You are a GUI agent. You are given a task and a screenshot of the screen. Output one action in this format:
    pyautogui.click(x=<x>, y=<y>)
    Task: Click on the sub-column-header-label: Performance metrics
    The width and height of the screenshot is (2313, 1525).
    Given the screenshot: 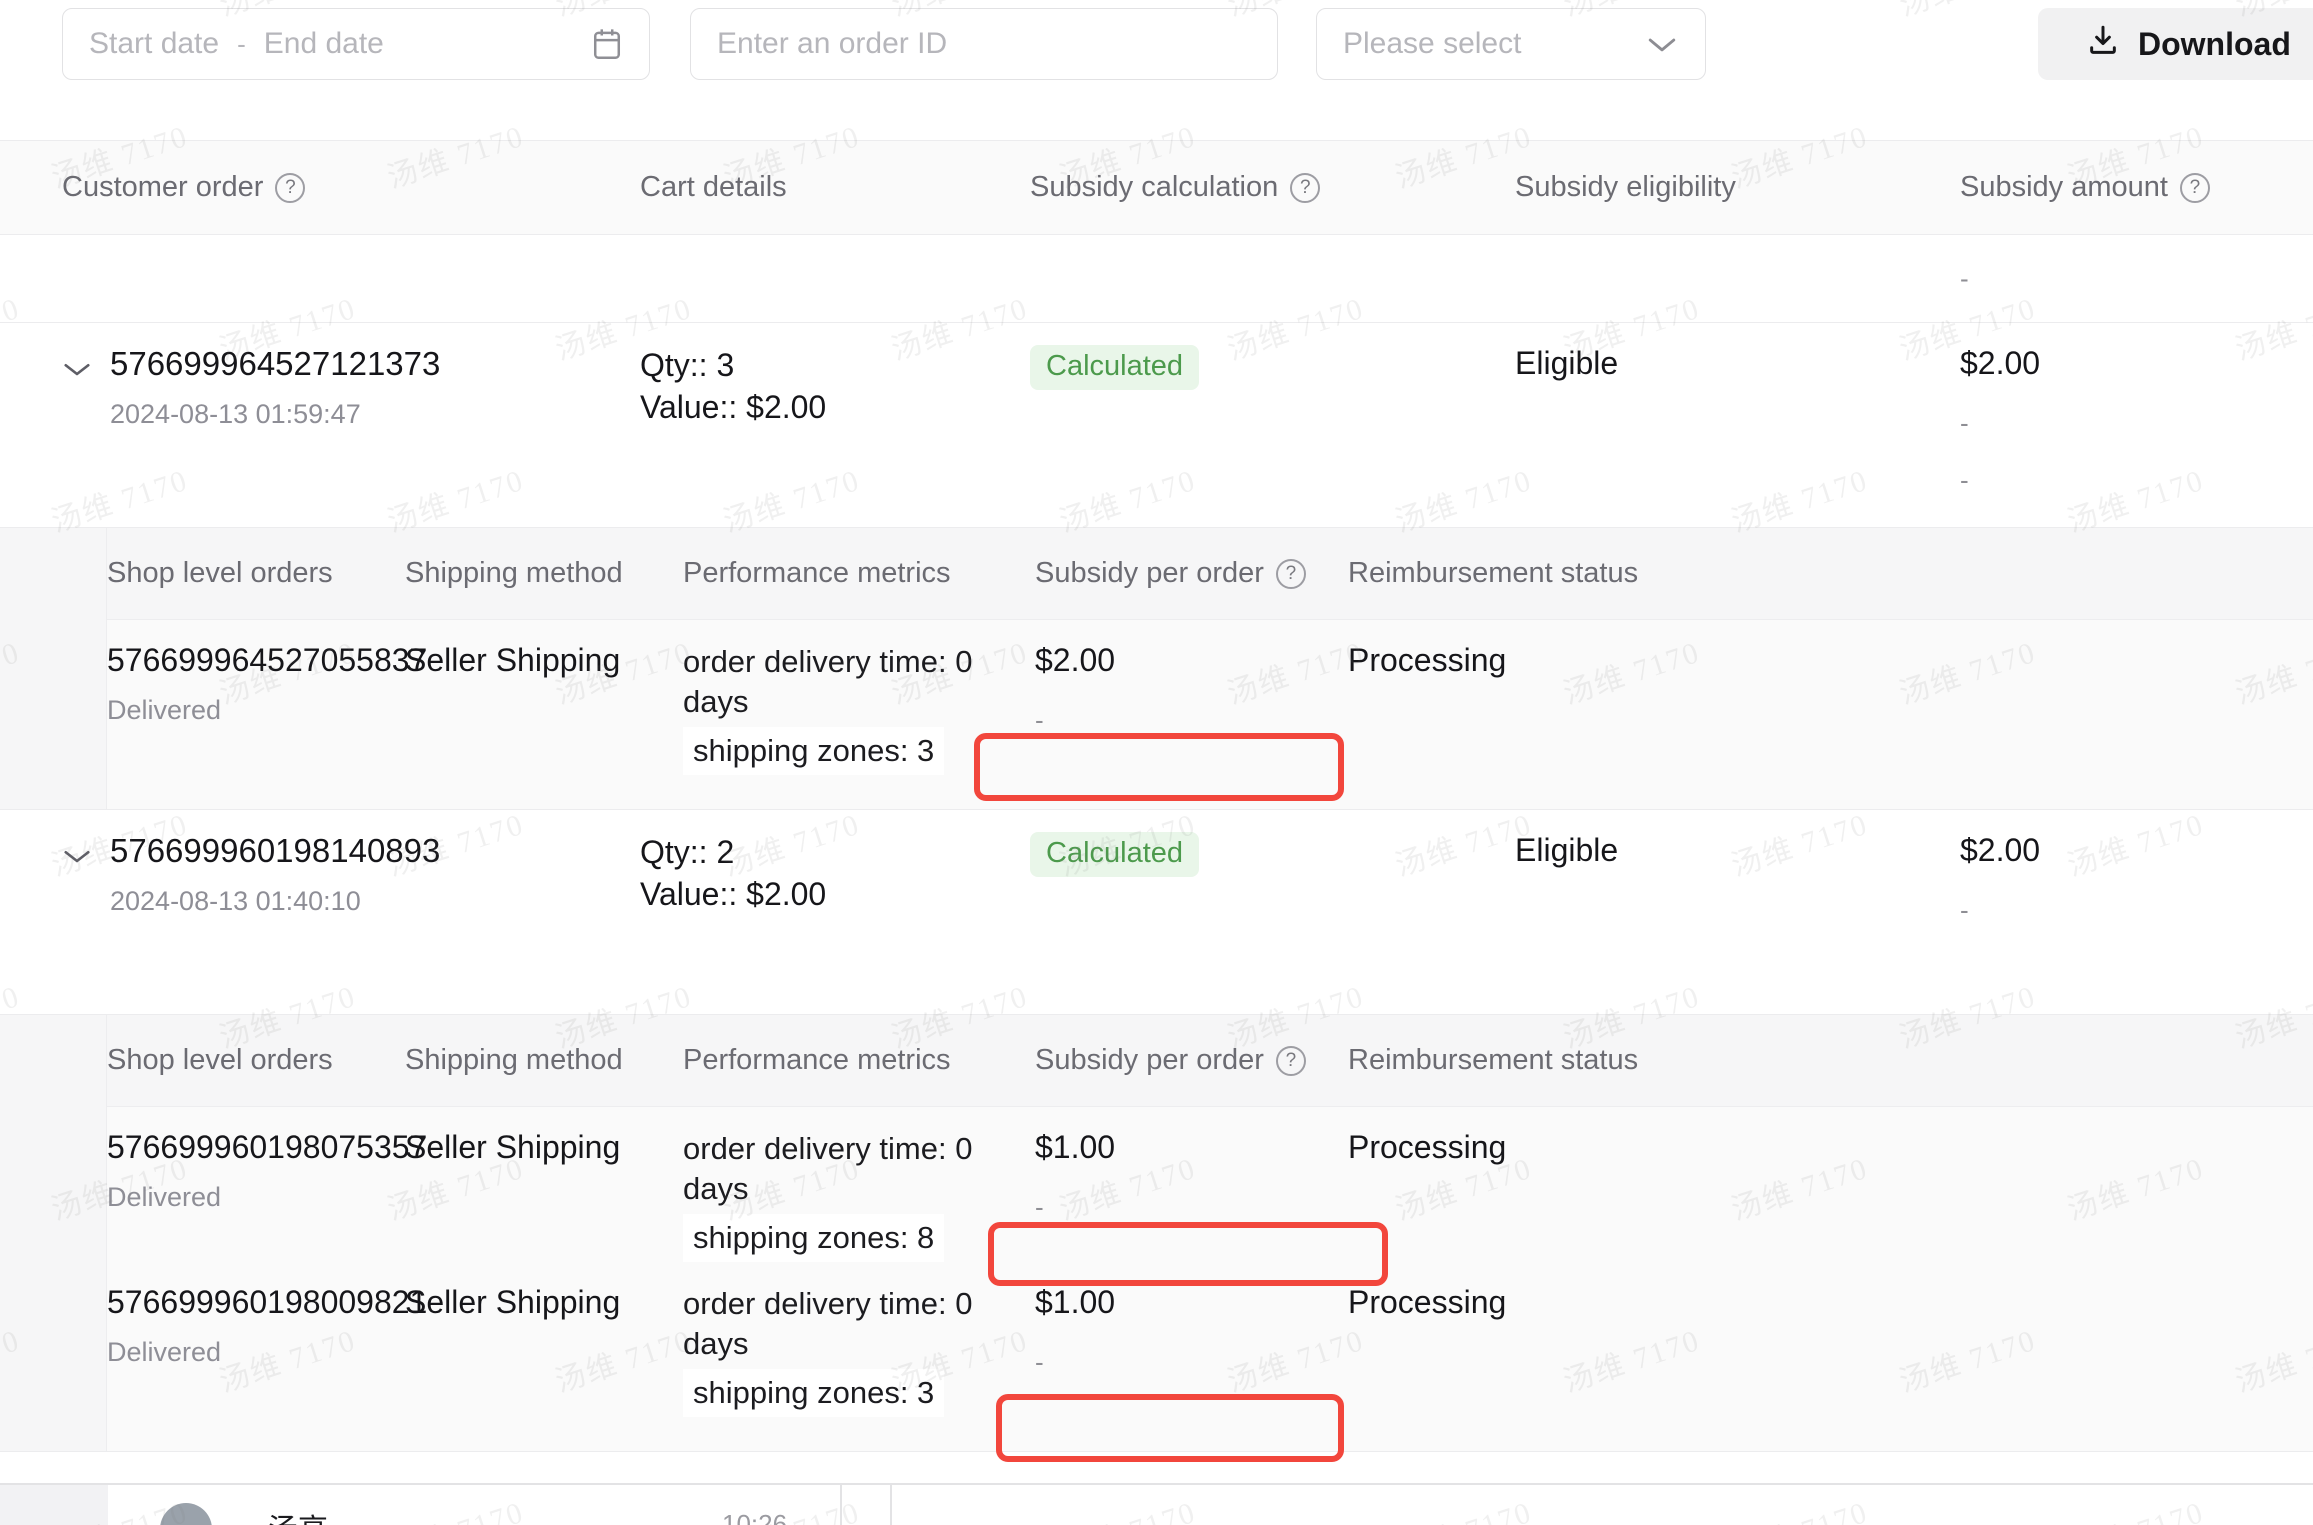 What is the action you would take?
    pyautogui.click(x=817, y=1060)
    